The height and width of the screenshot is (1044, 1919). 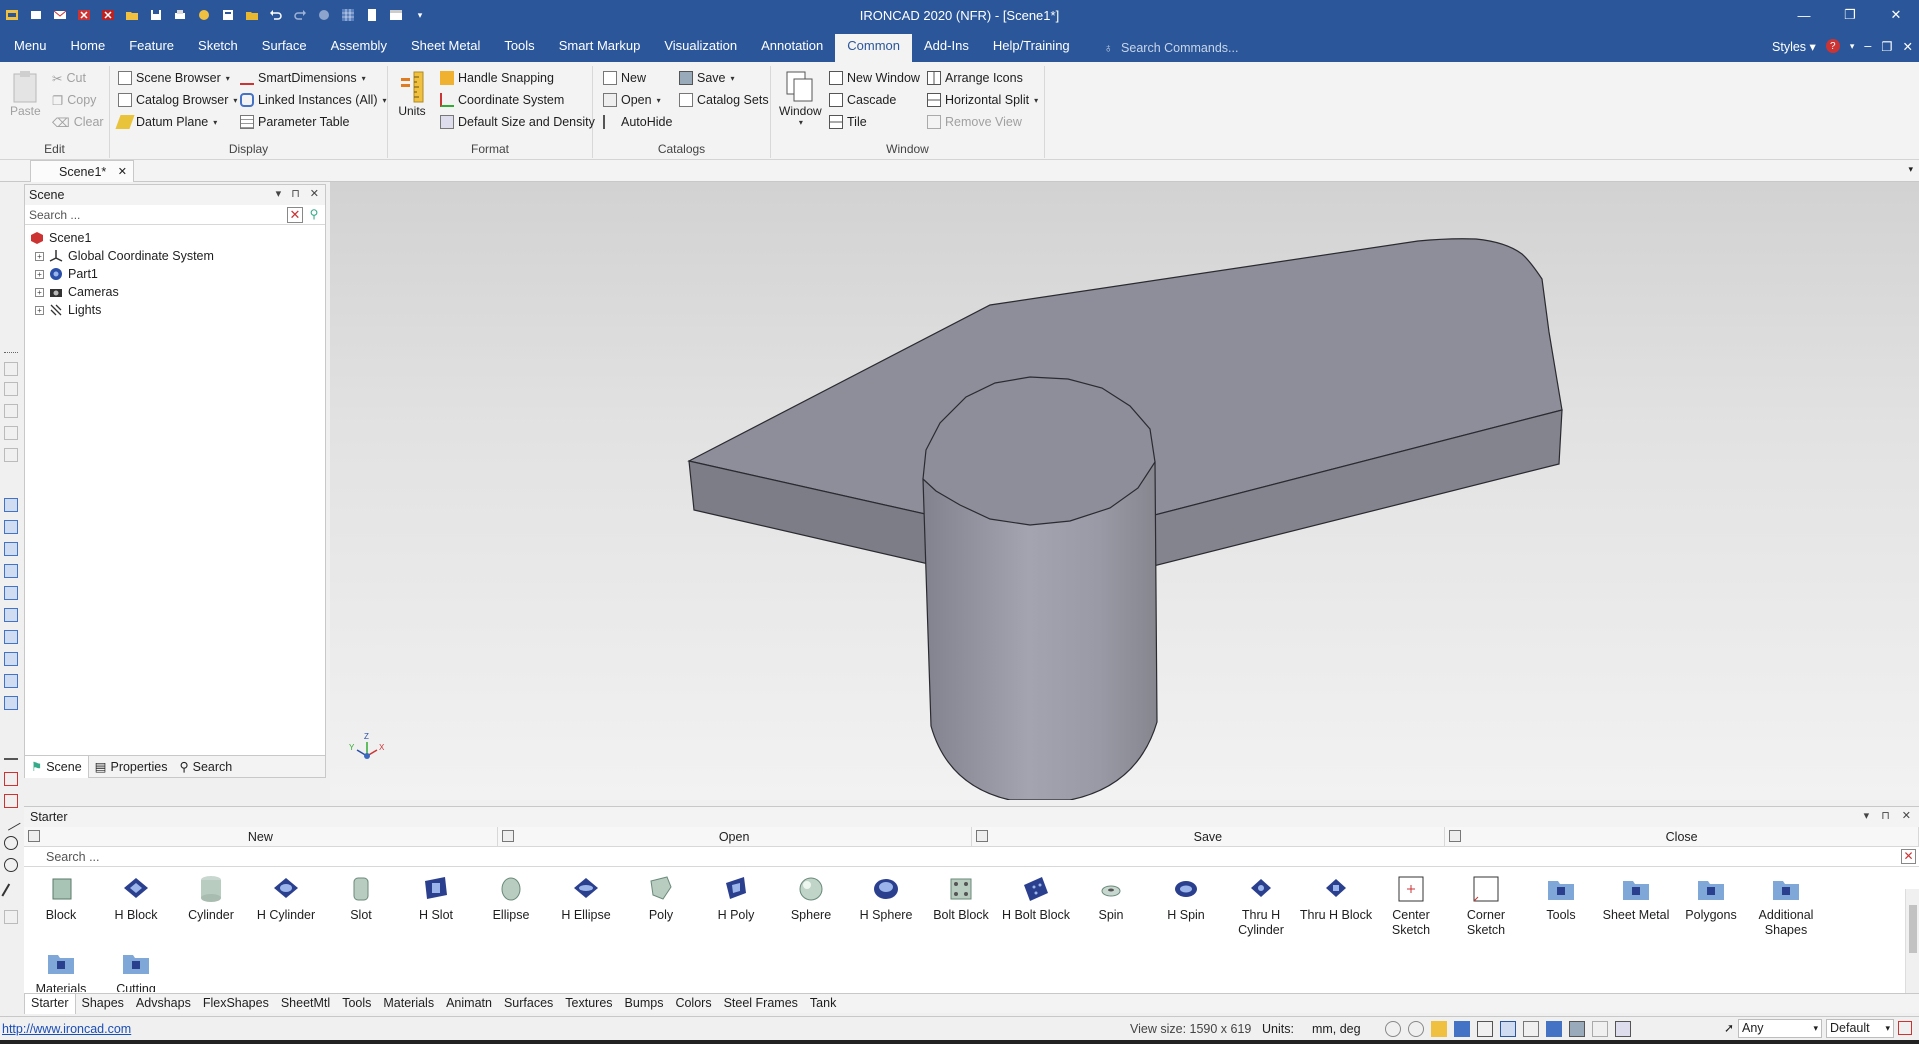 What do you see at coordinates (25, 94) in the screenshot?
I see `paste-button: Paste` at bounding box center [25, 94].